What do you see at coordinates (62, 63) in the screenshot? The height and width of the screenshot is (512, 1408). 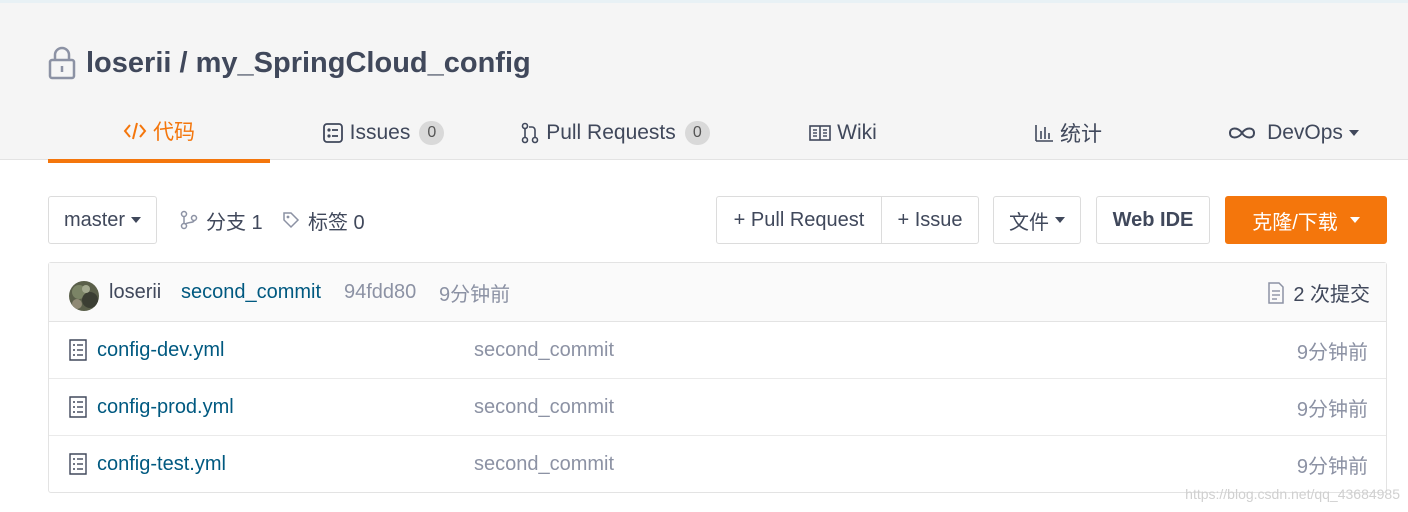 I see `lock-icon` at bounding box center [62, 63].